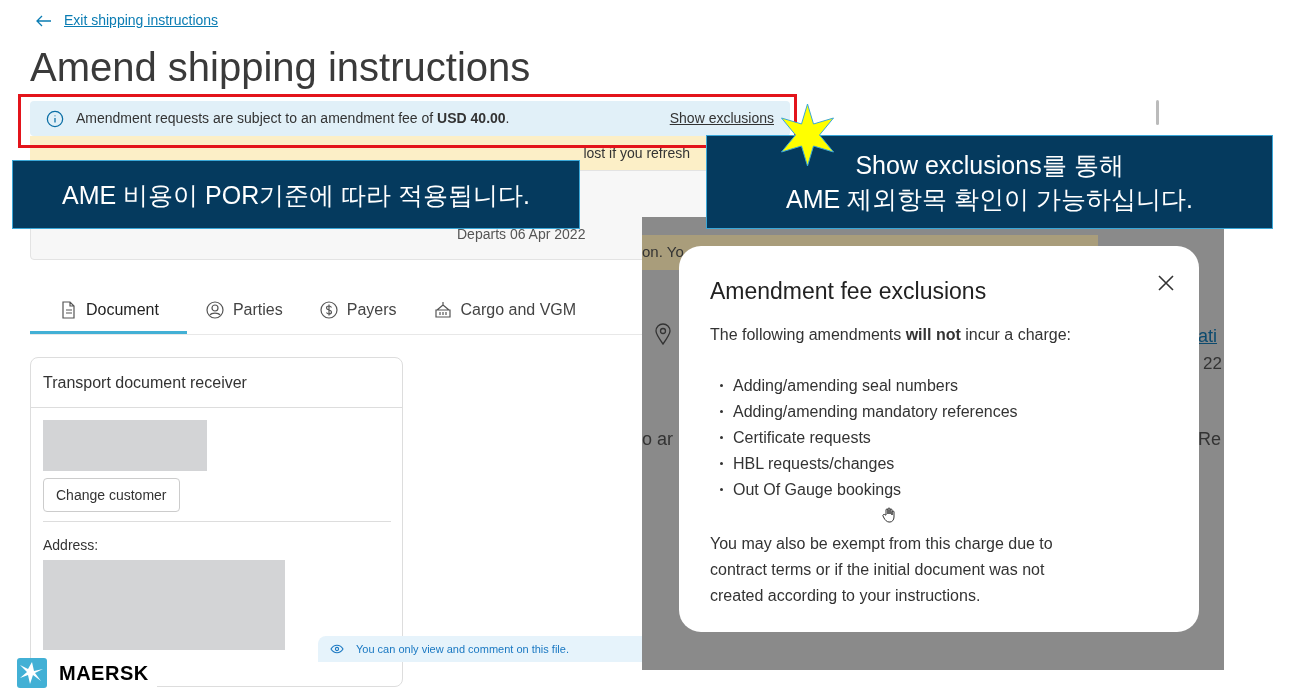 This screenshot has width=1291, height=696. Describe the element at coordinates (504, 311) in the screenshot. I see `tab: Cargo and VGM` at that location.